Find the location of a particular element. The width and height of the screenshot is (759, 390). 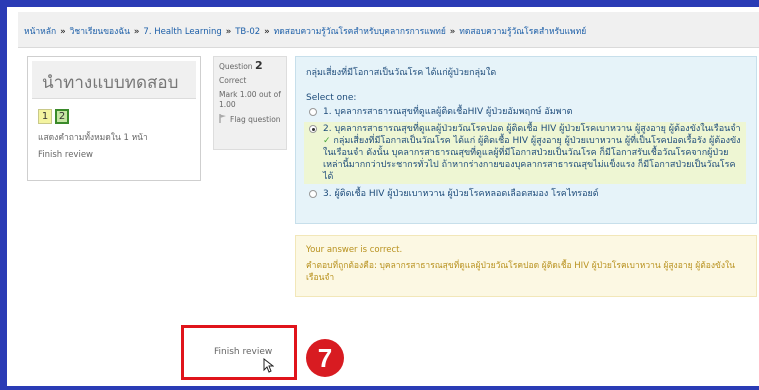

frame-top-border is located at coordinates (379, 3).